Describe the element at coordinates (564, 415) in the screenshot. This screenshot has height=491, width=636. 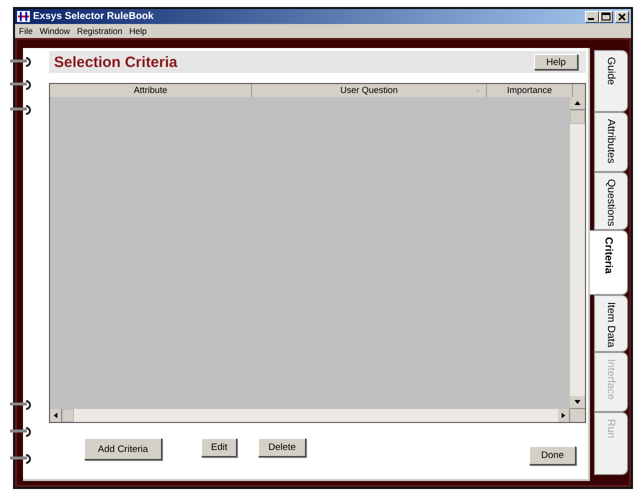
I see `scroll-right-icon` at that location.